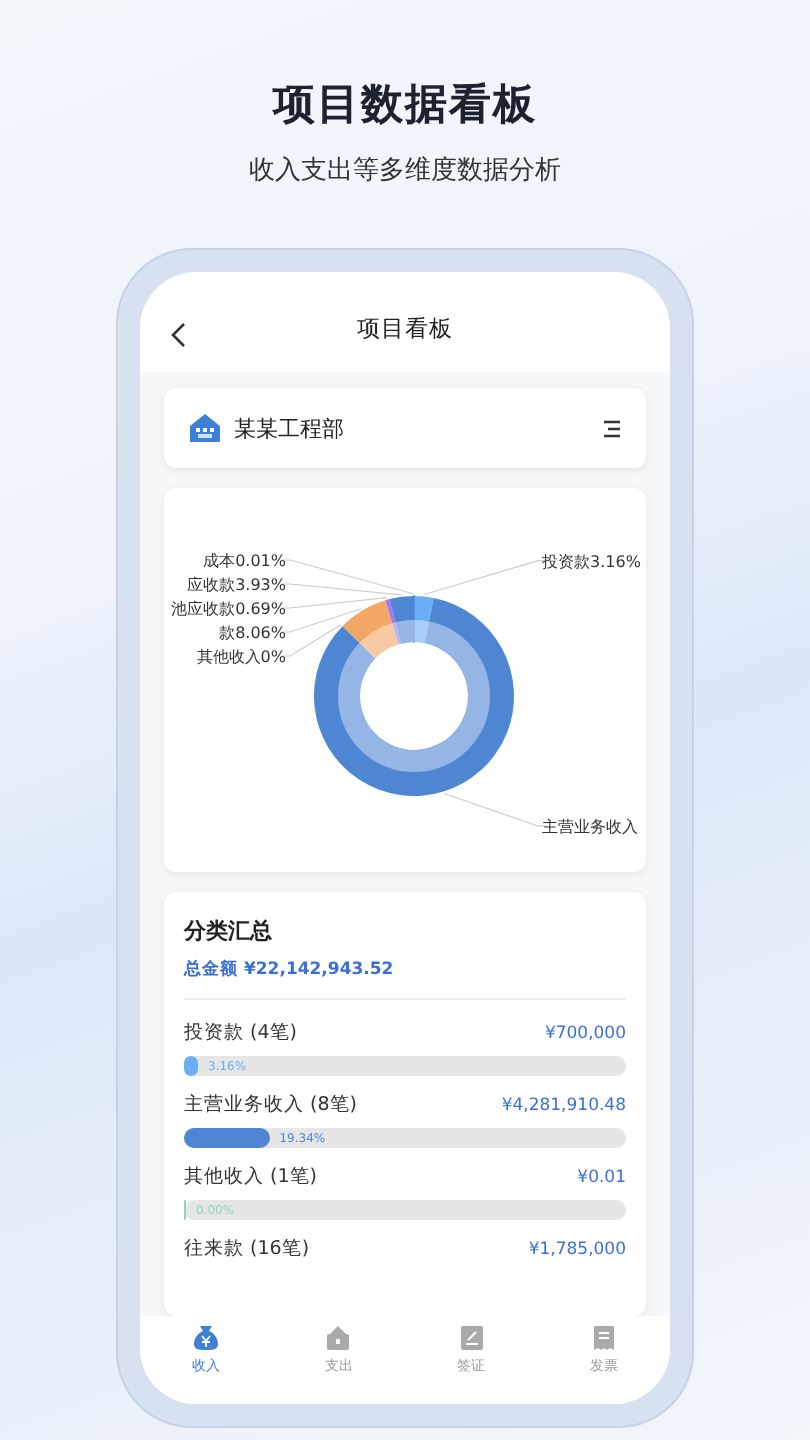  I want to click on category-amount: ¥4,281,910.48, so click(563, 1105).